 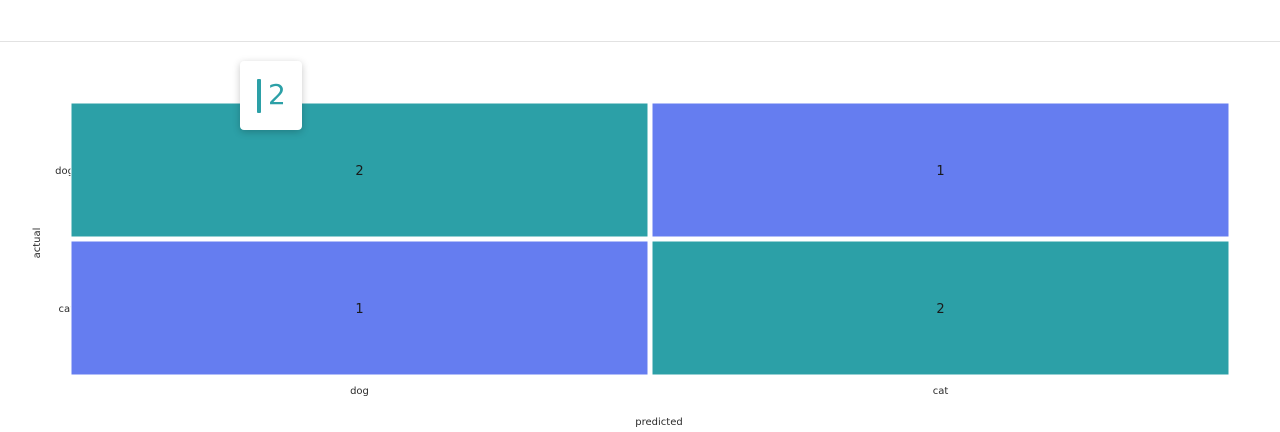 What do you see at coordinates (941, 391) in the screenshot?
I see `x-tick-label: cat` at bounding box center [941, 391].